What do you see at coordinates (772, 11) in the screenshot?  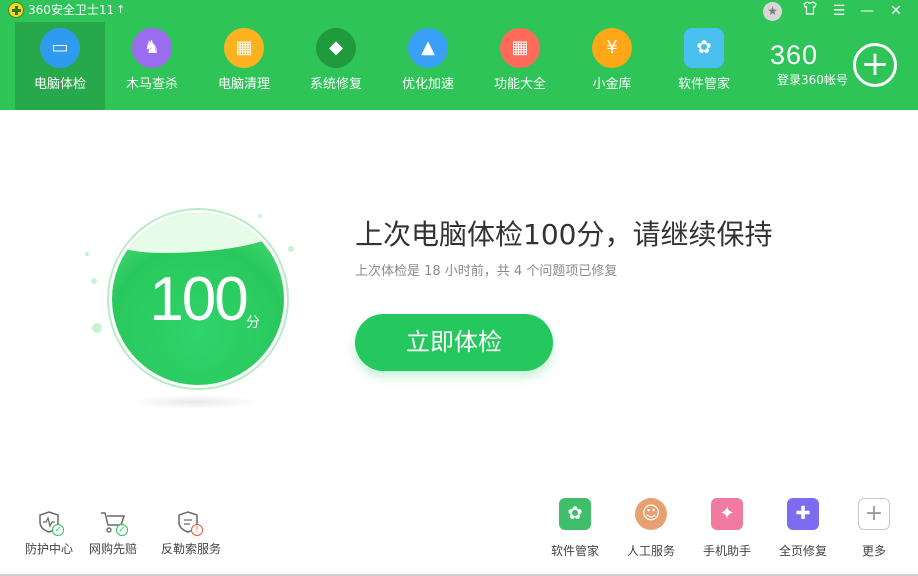 I see `star-icon: ★` at bounding box center [772, 11].